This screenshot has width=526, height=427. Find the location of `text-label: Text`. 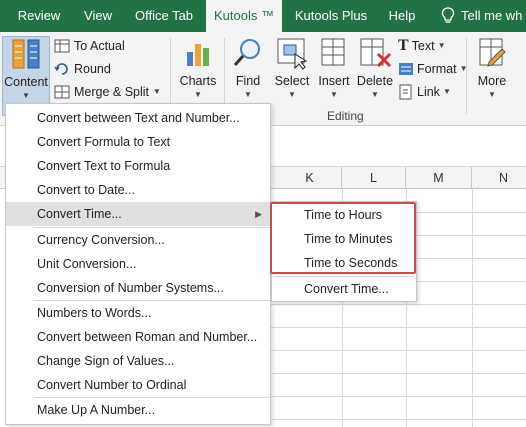

text-label: Text is located at coordinates (423, 46).